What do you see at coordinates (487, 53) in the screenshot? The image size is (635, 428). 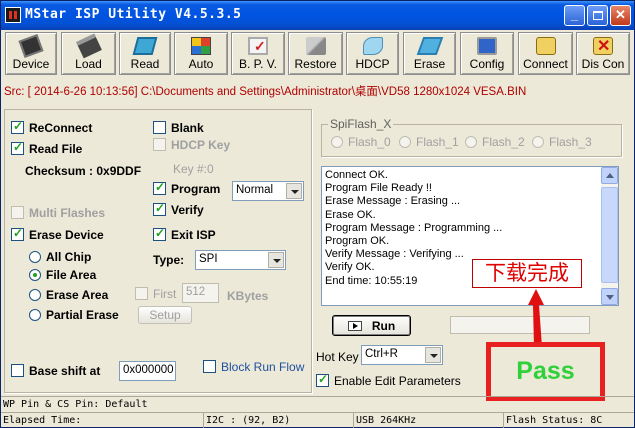 I see `config-button: Config` at bounding box center [487, 53].